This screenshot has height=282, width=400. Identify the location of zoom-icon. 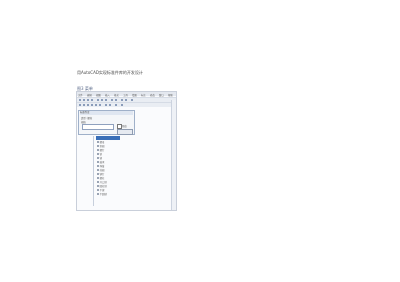
(126, 100).